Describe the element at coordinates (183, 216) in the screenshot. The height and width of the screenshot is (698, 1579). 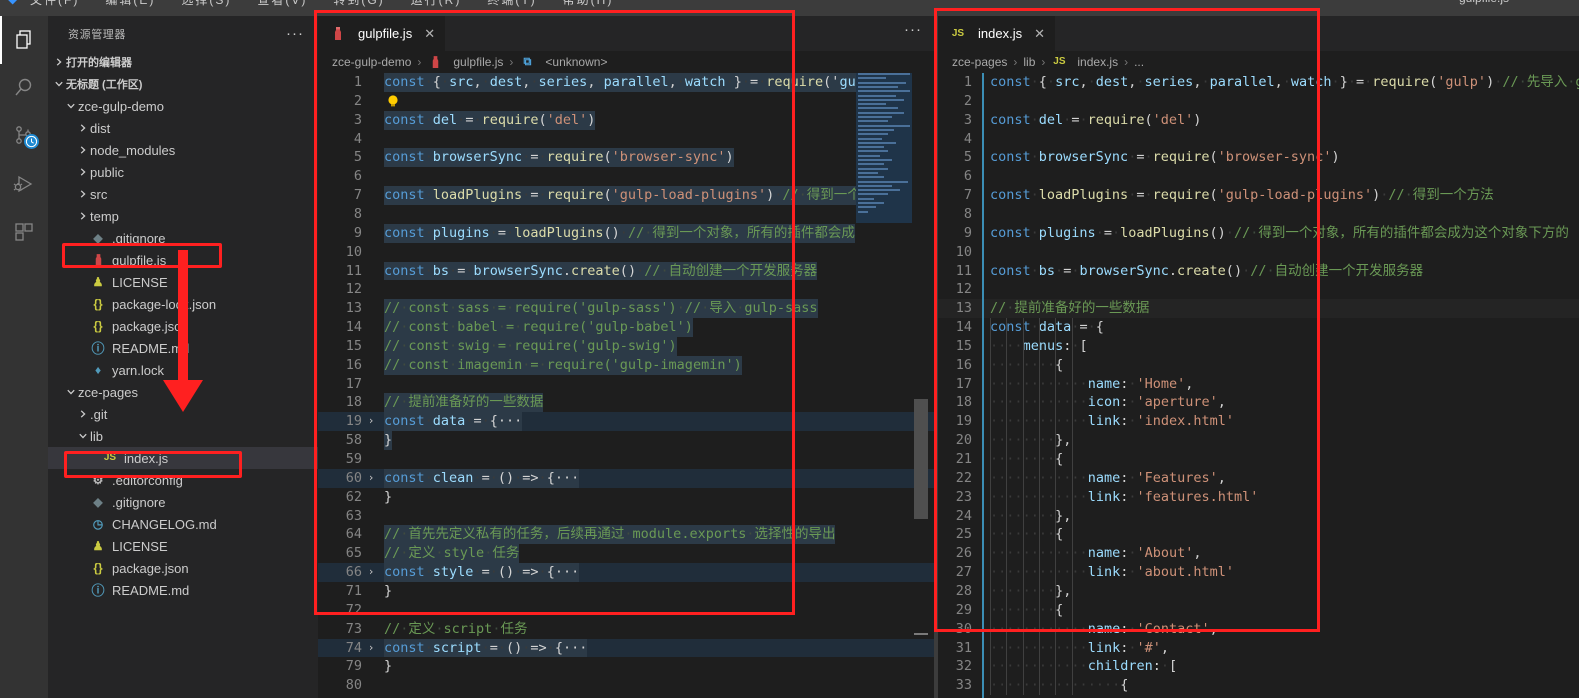
I see `tree-folder-temp: temp` at that location.